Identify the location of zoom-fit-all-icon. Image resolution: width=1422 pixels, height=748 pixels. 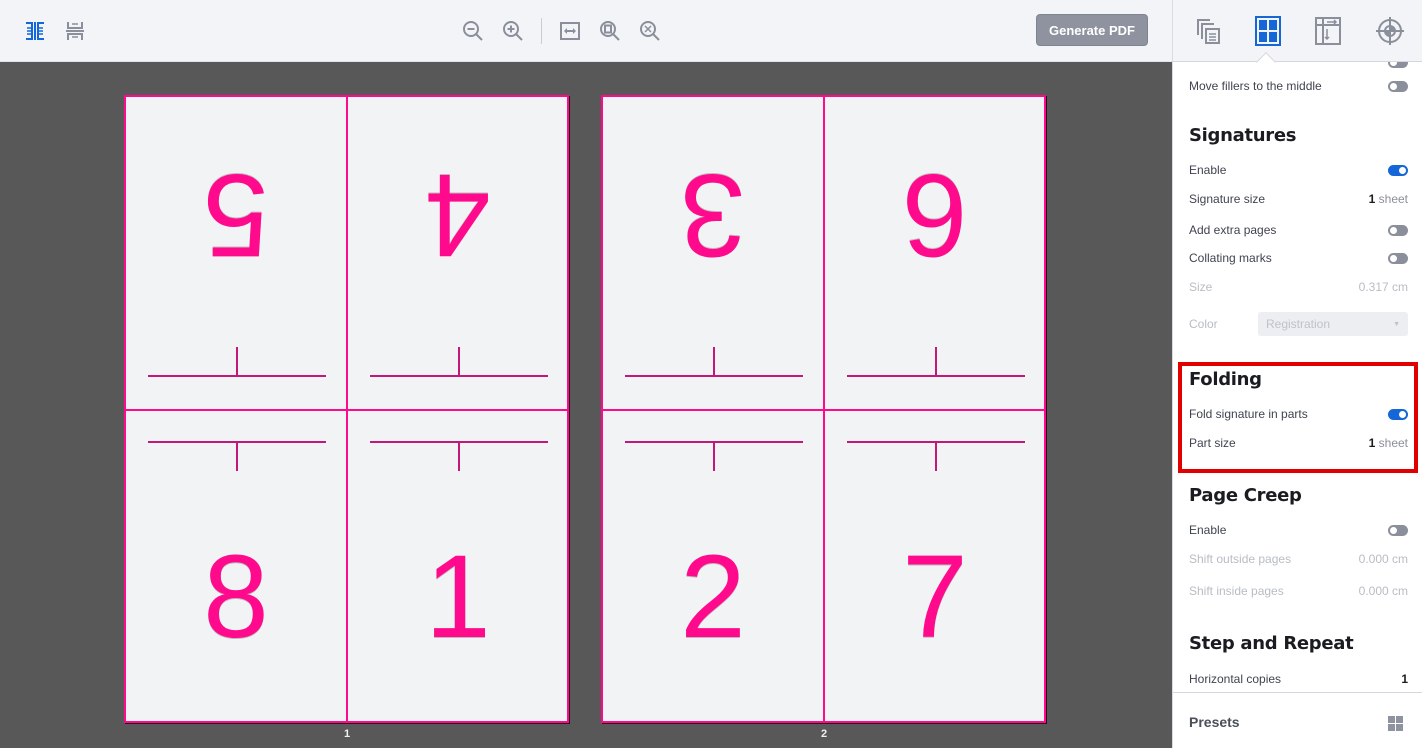
(650, 31).